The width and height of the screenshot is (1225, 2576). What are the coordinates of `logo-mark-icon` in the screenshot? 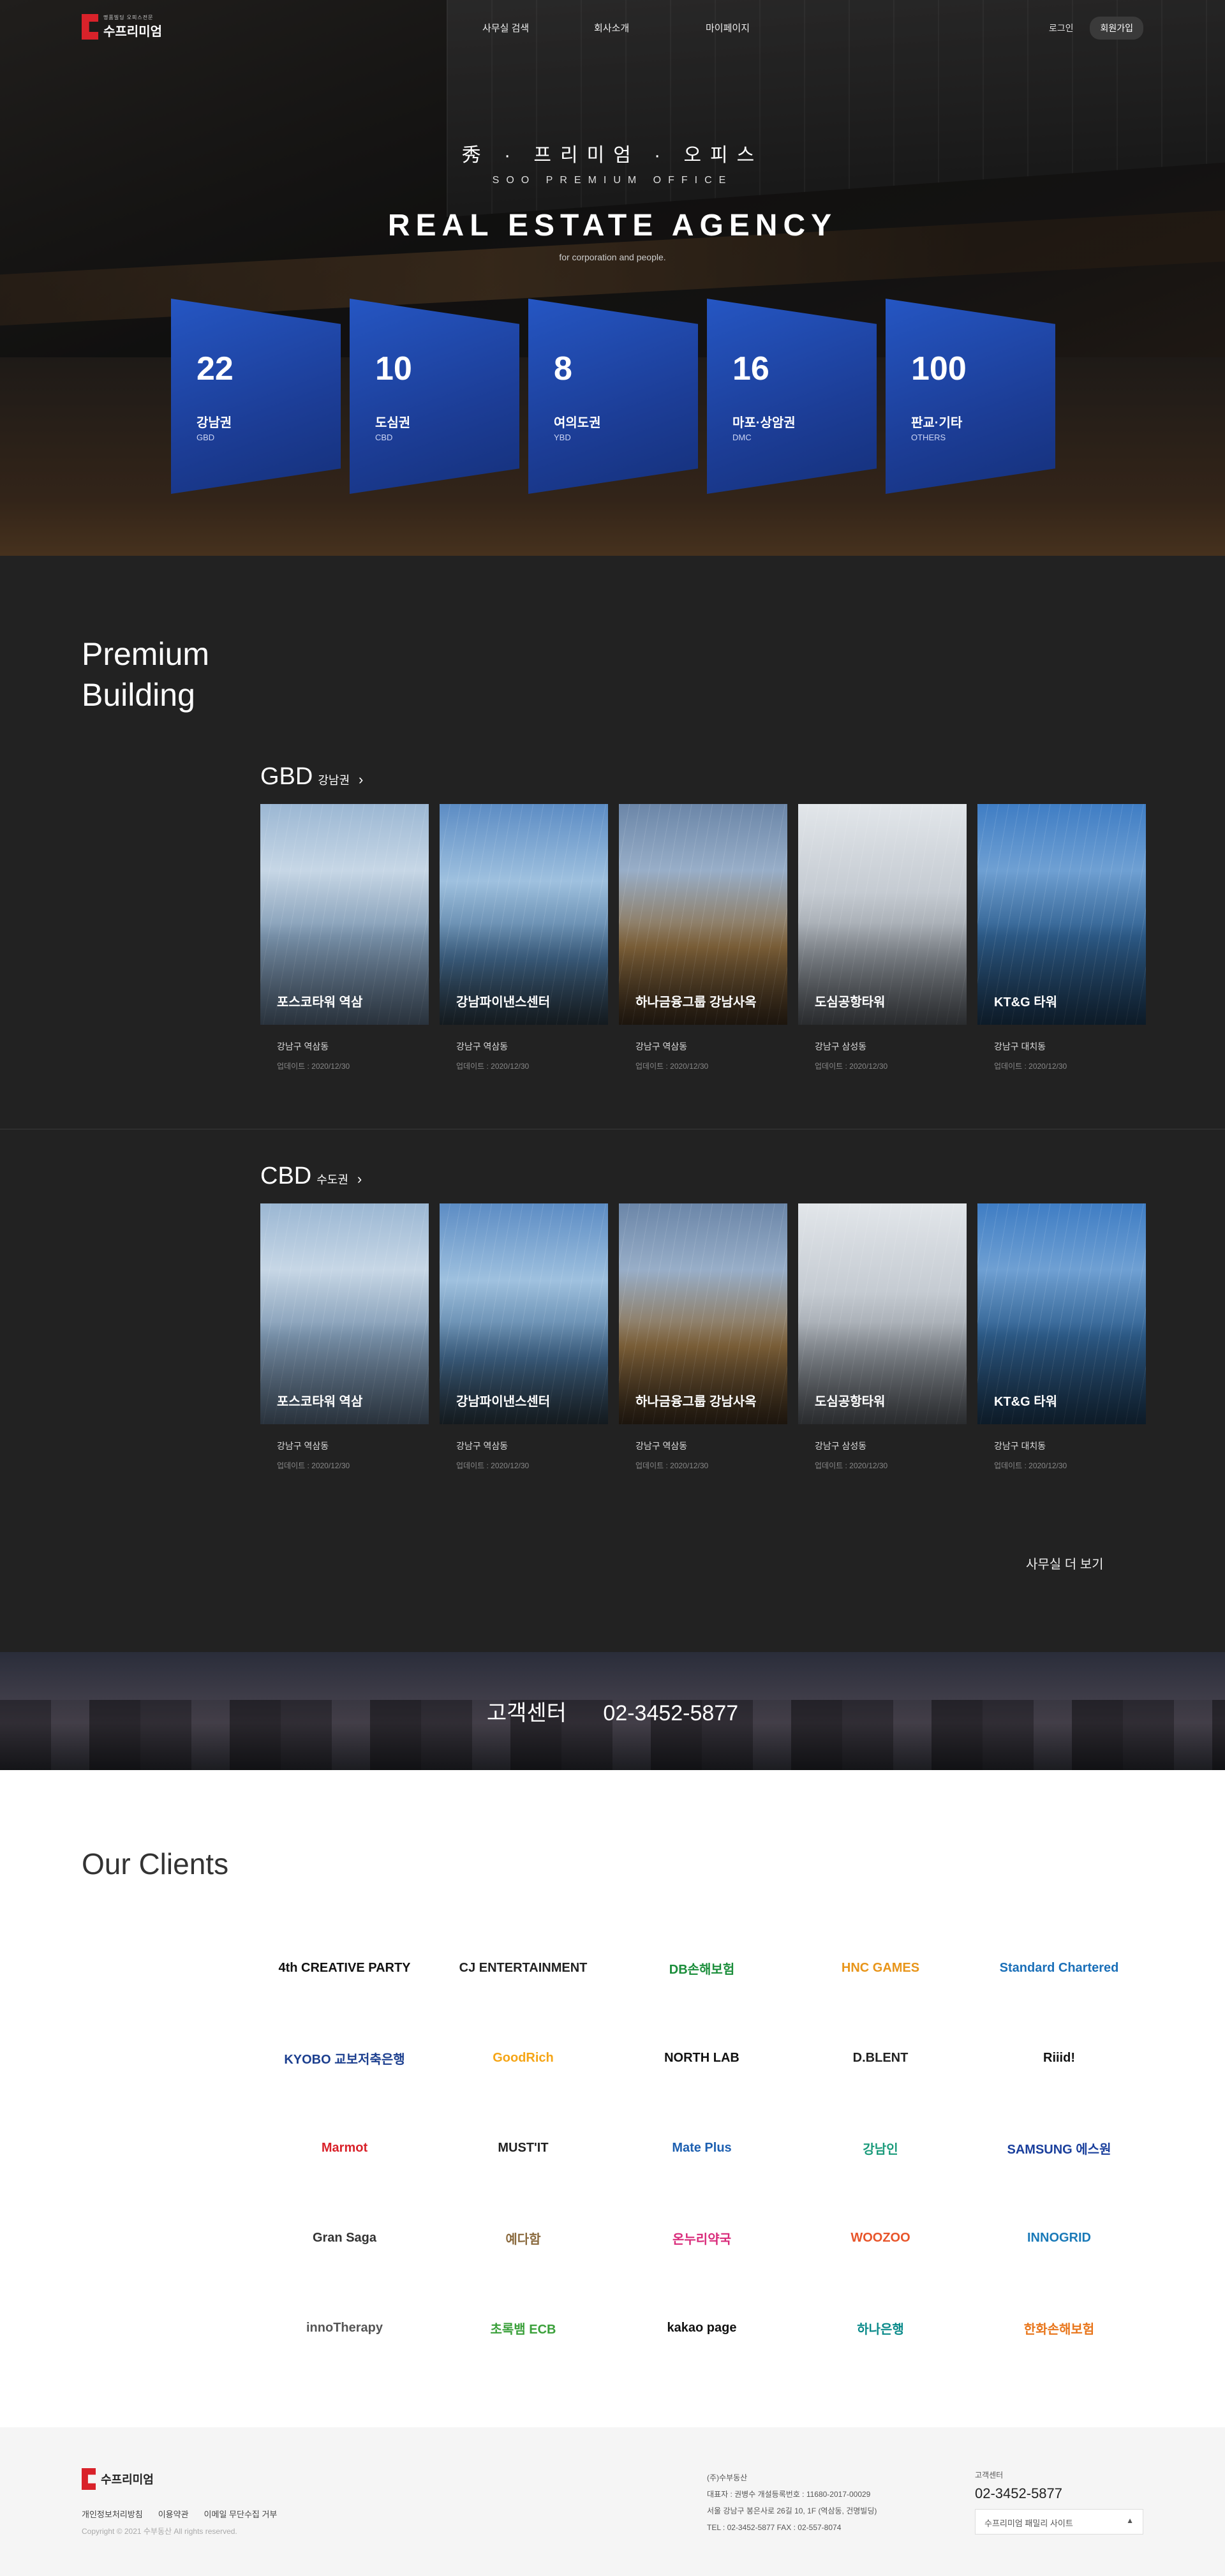 It's located at (90, 27).